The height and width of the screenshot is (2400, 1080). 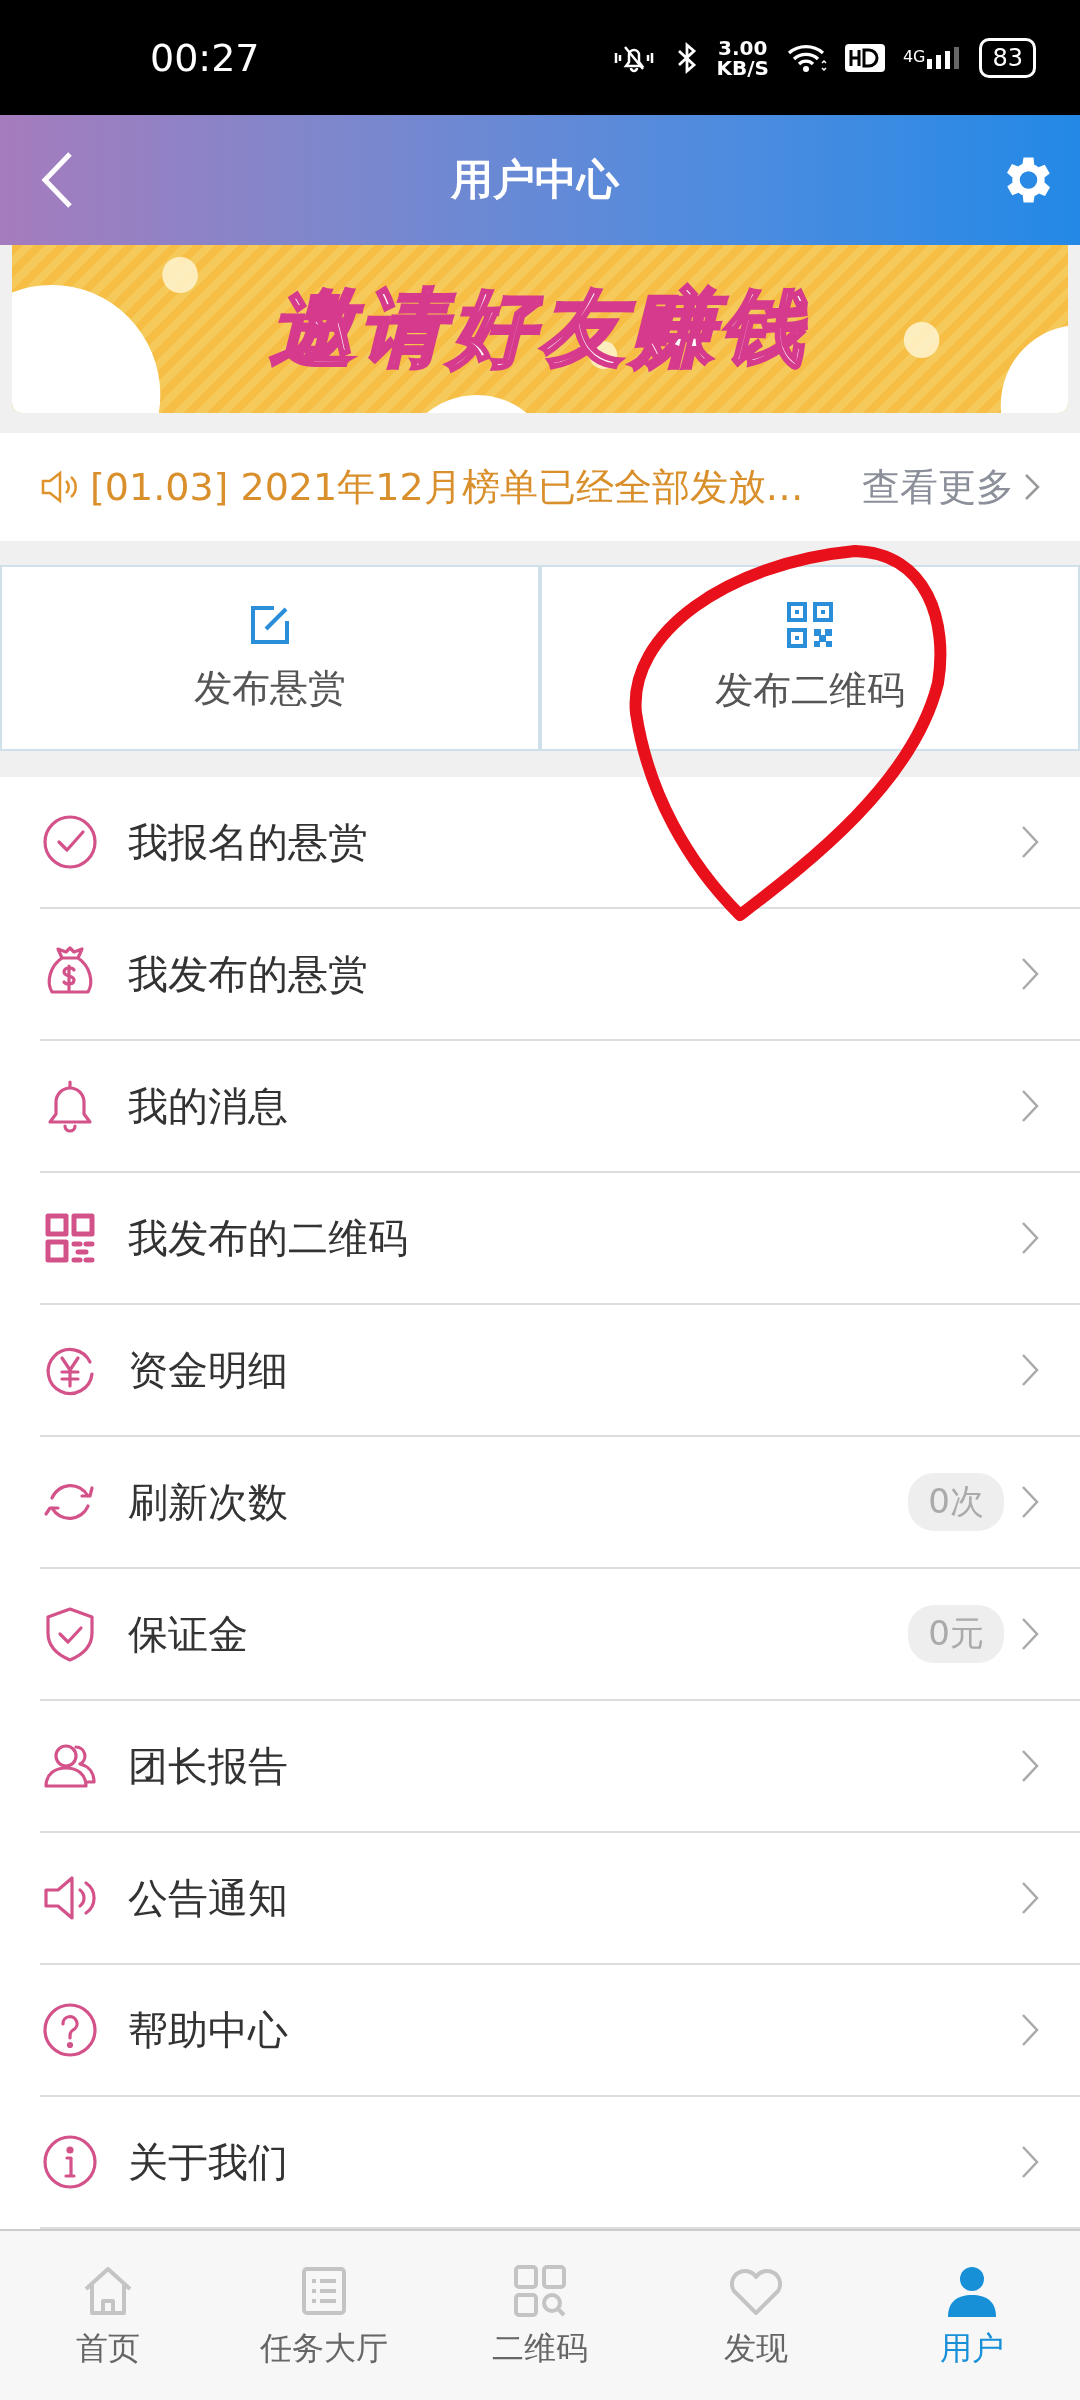 What do you see at coordinates (208, 1502) in the screenshot?
I see `menu-label: 刷新次数` at bounding box center [208, 1502].